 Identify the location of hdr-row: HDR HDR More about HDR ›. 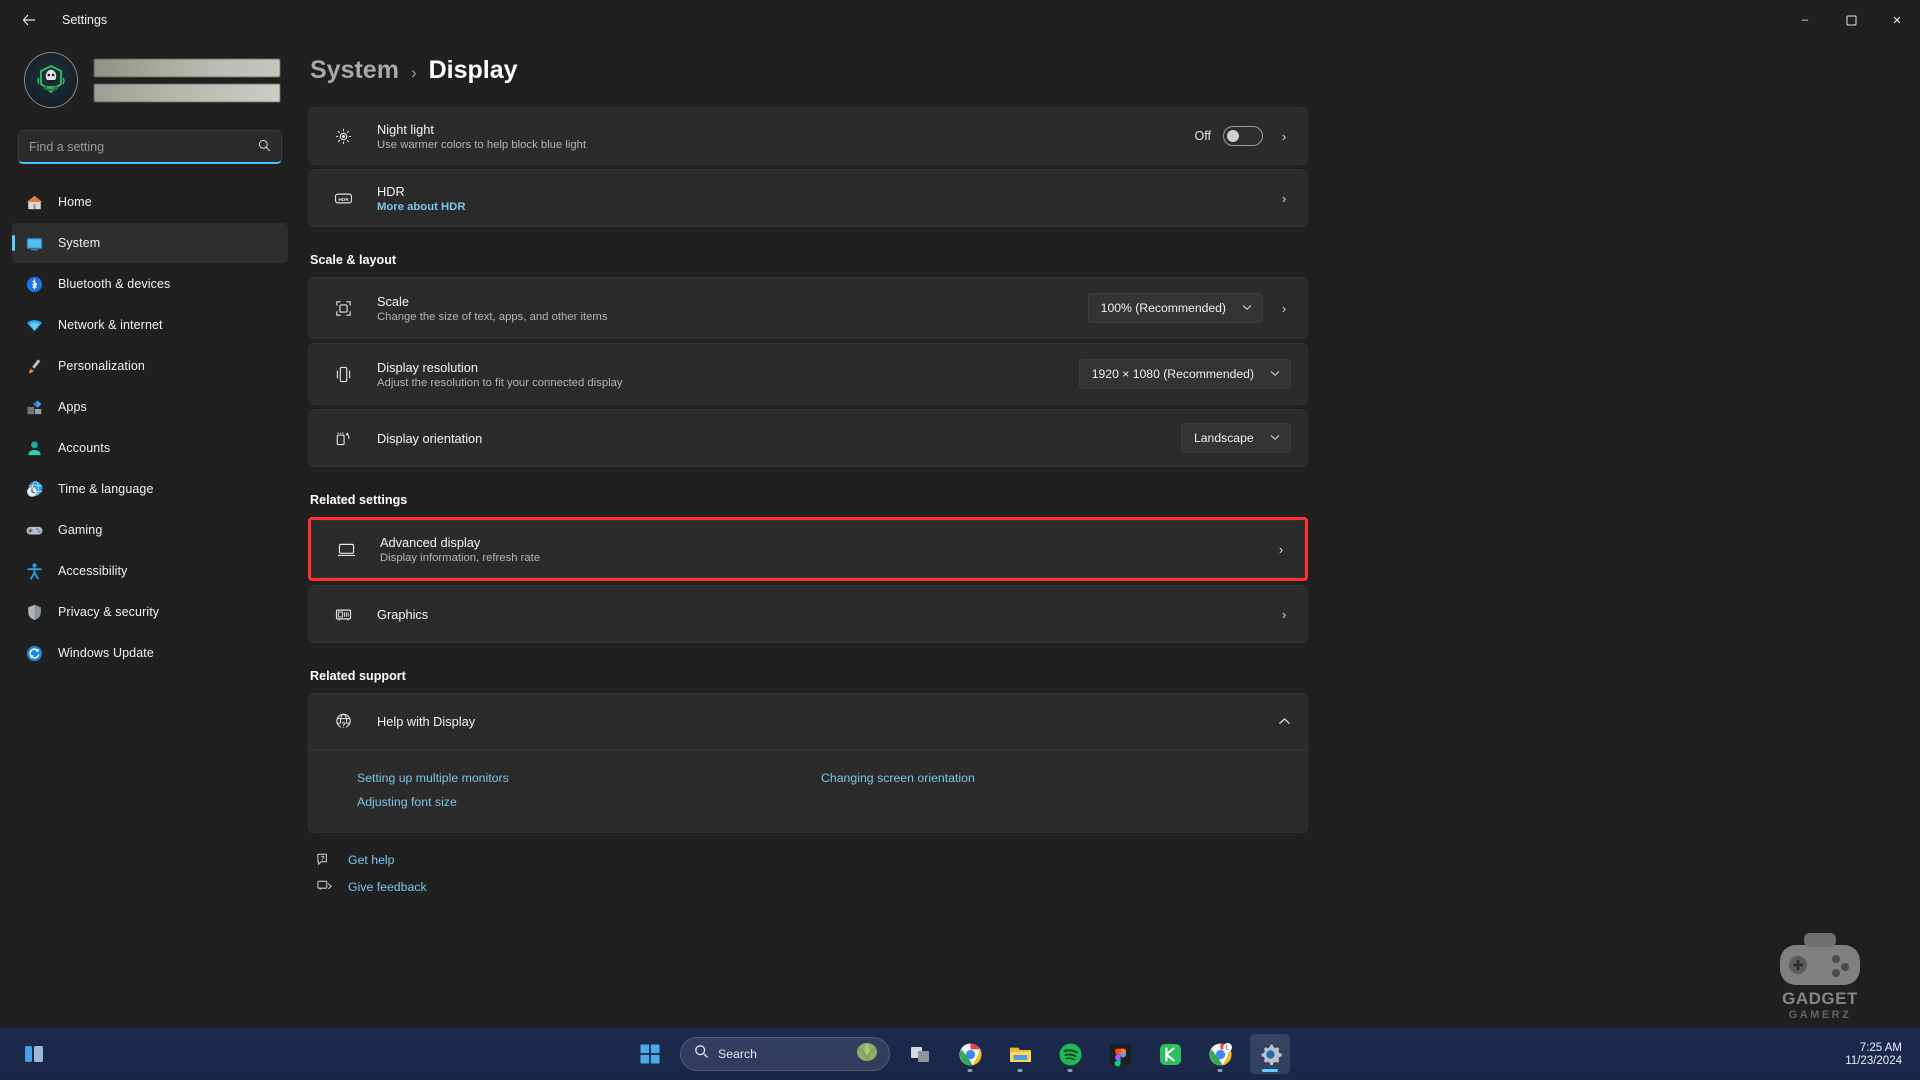
(808, 198).